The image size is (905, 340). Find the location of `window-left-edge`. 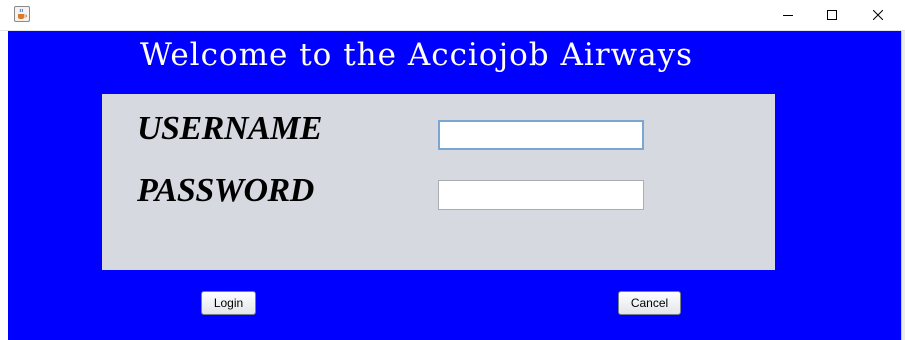

window-left-edge is located at coordinates (4, 185).